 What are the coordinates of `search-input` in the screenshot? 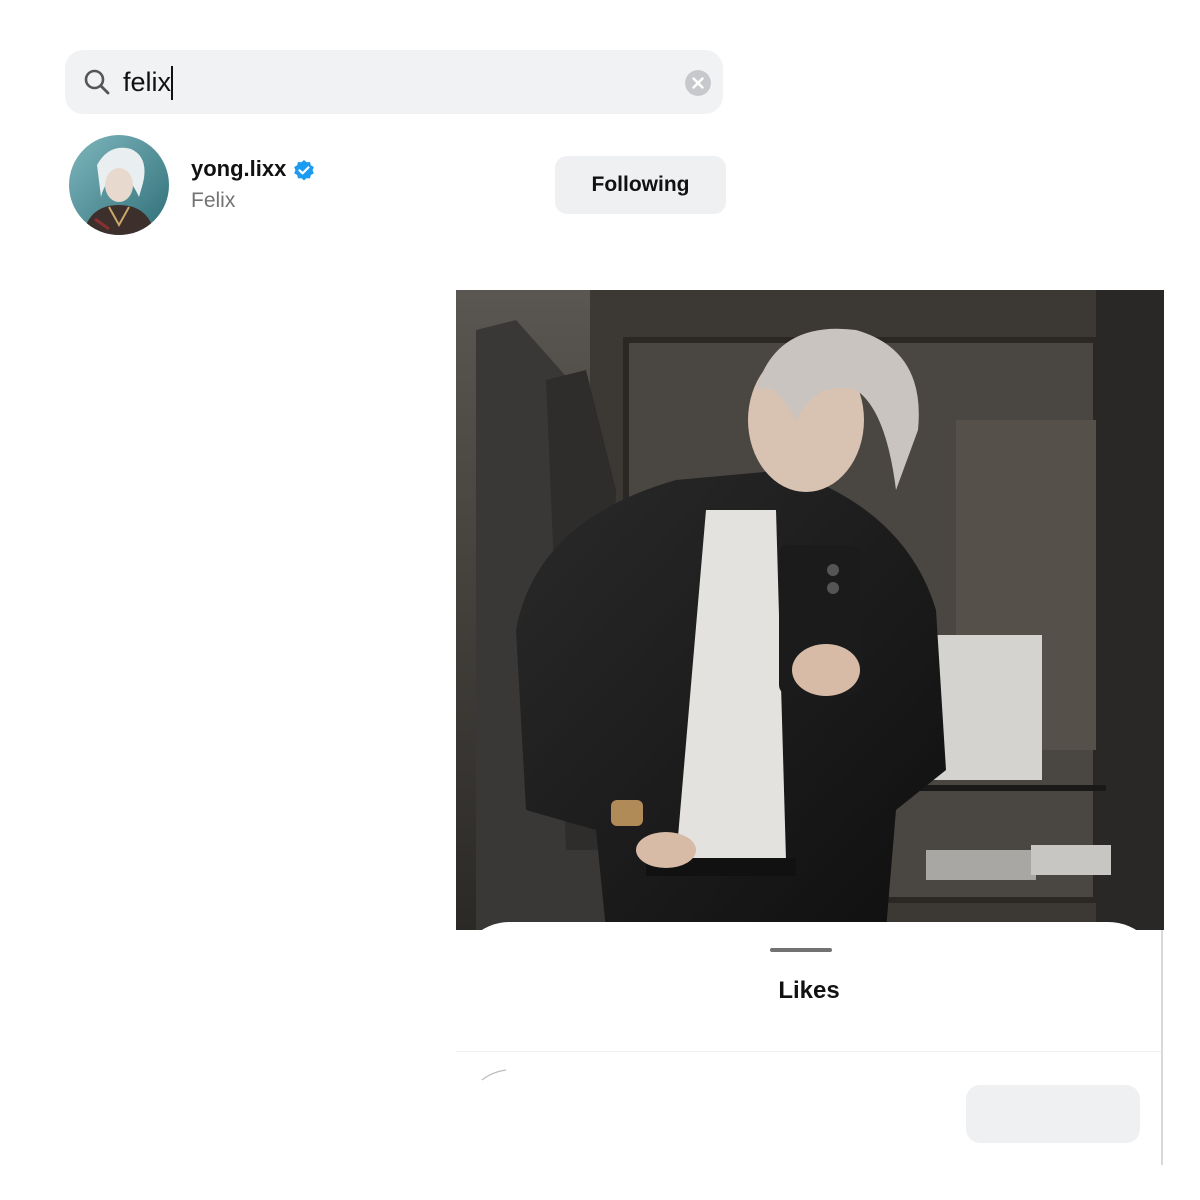 It's located at (393, 82).